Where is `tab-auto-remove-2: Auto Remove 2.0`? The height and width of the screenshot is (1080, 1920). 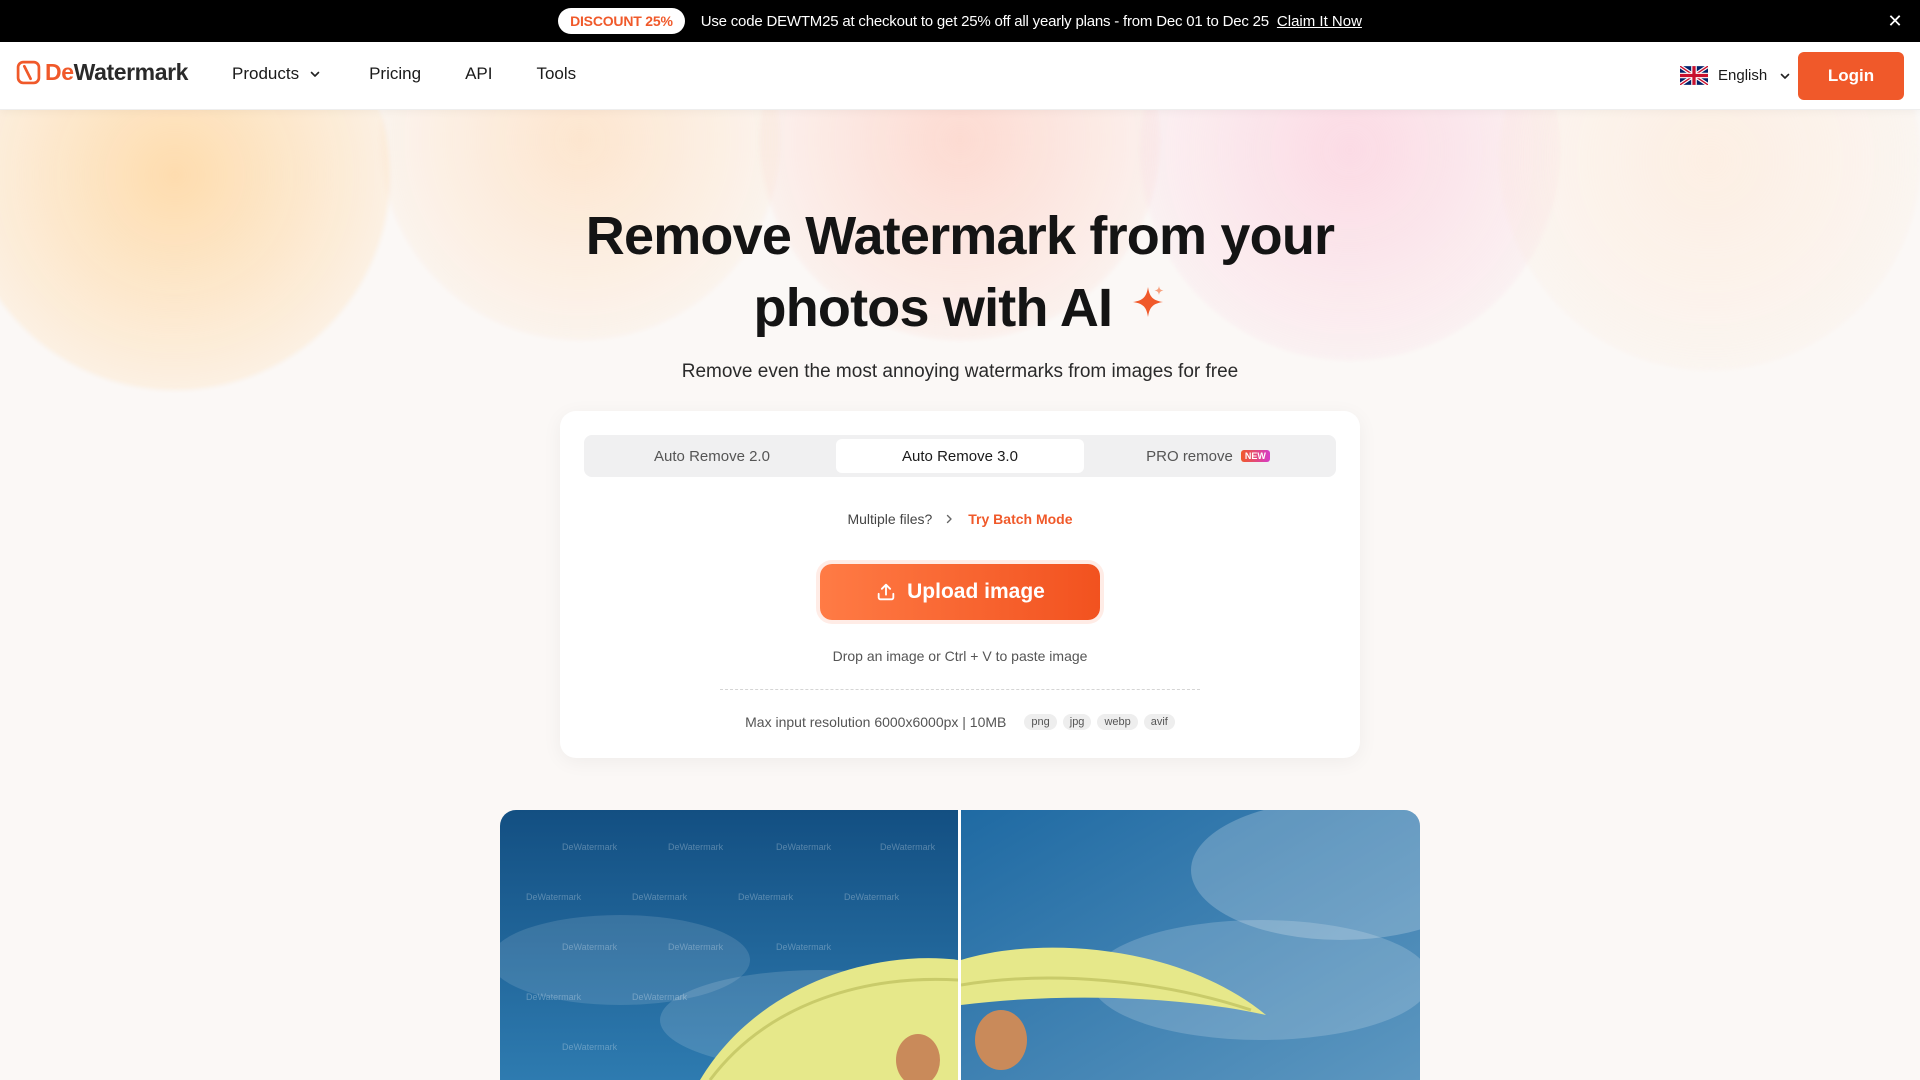
tab-auto-remove-2: Auto Remove 2.0 is located at coordinates (712, 456).